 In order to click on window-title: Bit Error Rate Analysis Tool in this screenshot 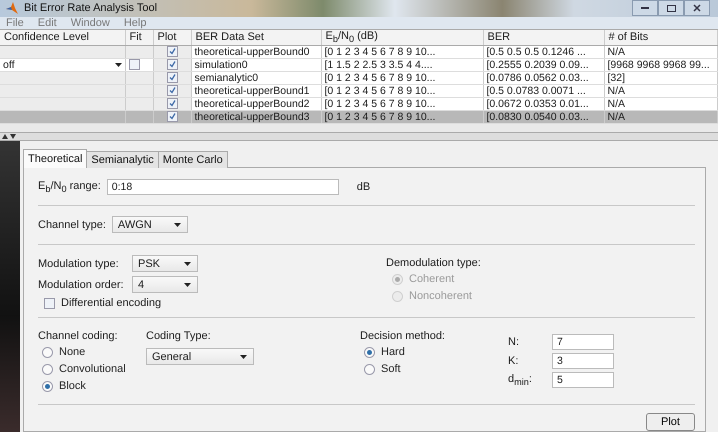, I will do `click(91, 8)`.